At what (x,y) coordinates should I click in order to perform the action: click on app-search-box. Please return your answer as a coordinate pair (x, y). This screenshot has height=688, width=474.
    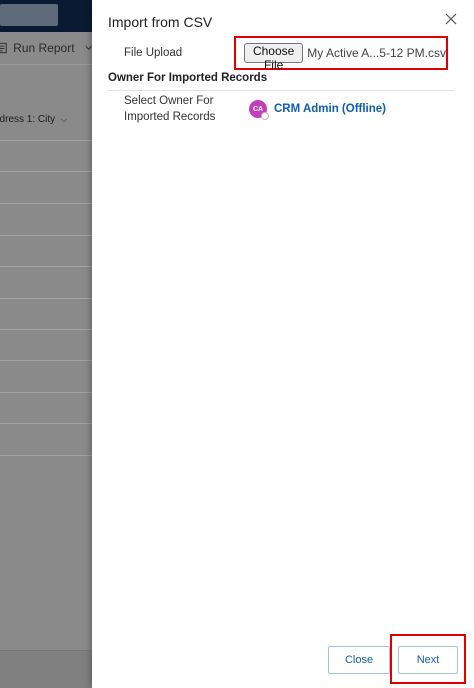
    Looking at the image, I should click on (29, 15).